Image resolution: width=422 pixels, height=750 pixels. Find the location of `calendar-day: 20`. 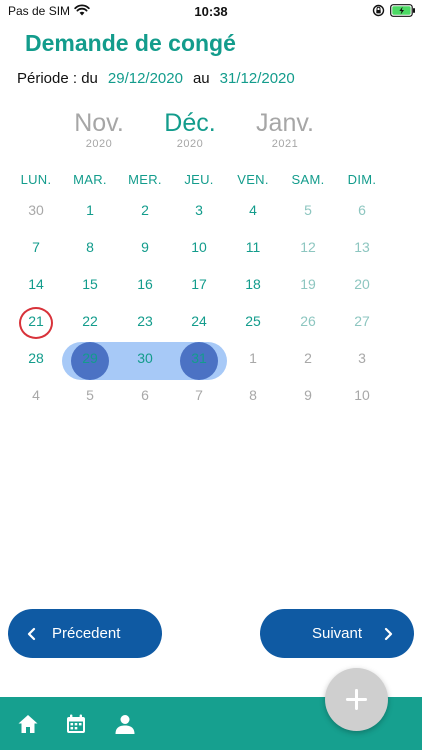

calendar-day: 20 is located at coordinates (362, 284).